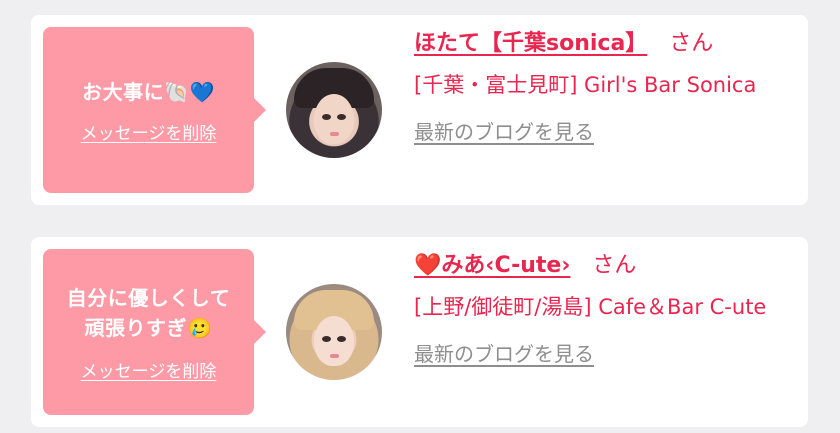 The height and width of the screenshot is (433, 840). What do you see at coordinates (530, 43) in the screenshot?
I see `sender-name-link: ほたて【千葉sonica】` at bounding box center [530, 43].